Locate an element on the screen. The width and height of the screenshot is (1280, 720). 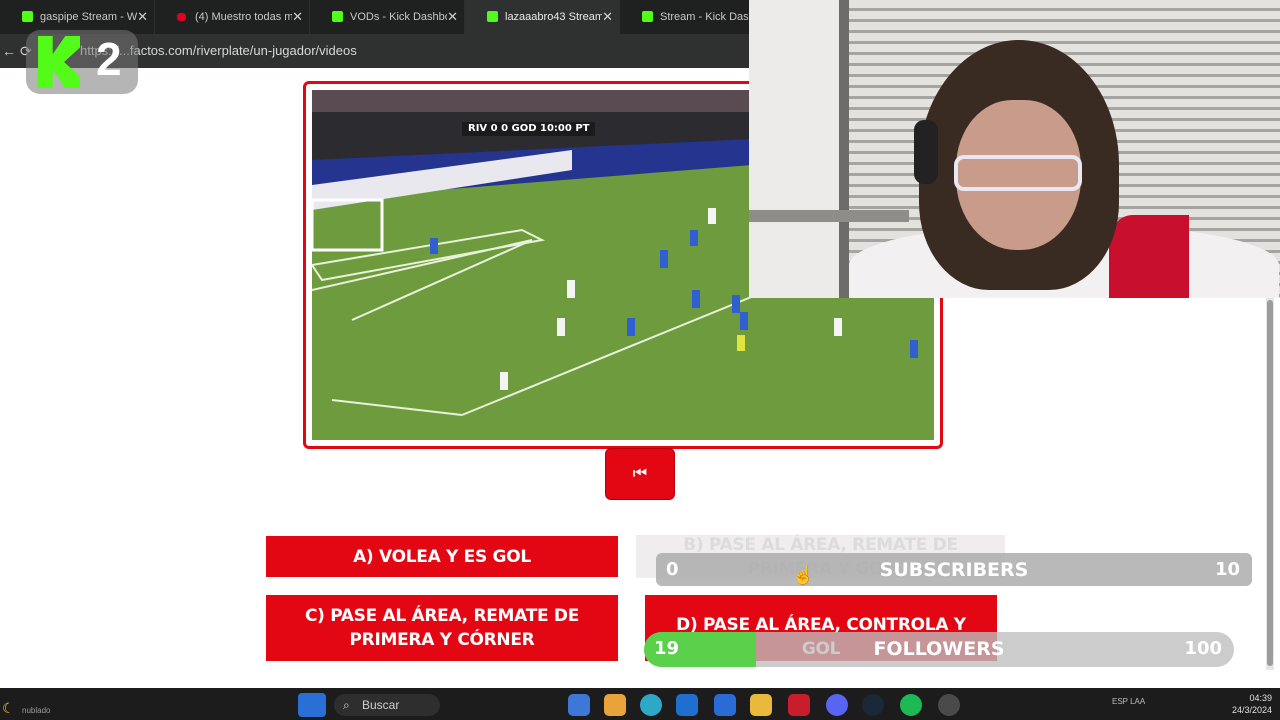
weather-text: nublado is located at coordinates (36, 710).